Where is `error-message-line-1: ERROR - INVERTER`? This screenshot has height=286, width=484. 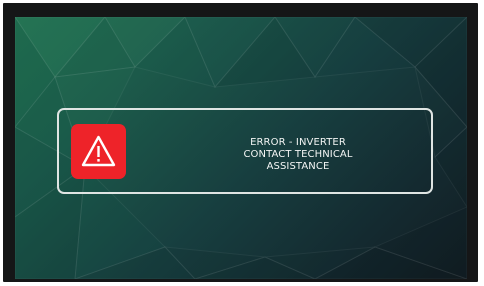 error-message-line-1: ERROR - INVERTER is located at coordinates (298, 142).